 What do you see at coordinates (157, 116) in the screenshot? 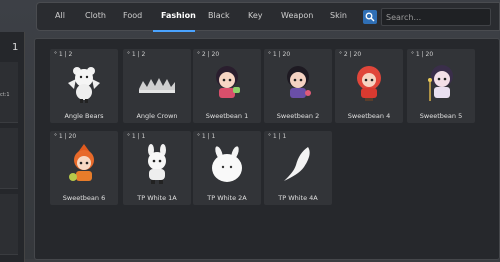
I see `item-name: Angle Crown` at bounding box center [157, 116].